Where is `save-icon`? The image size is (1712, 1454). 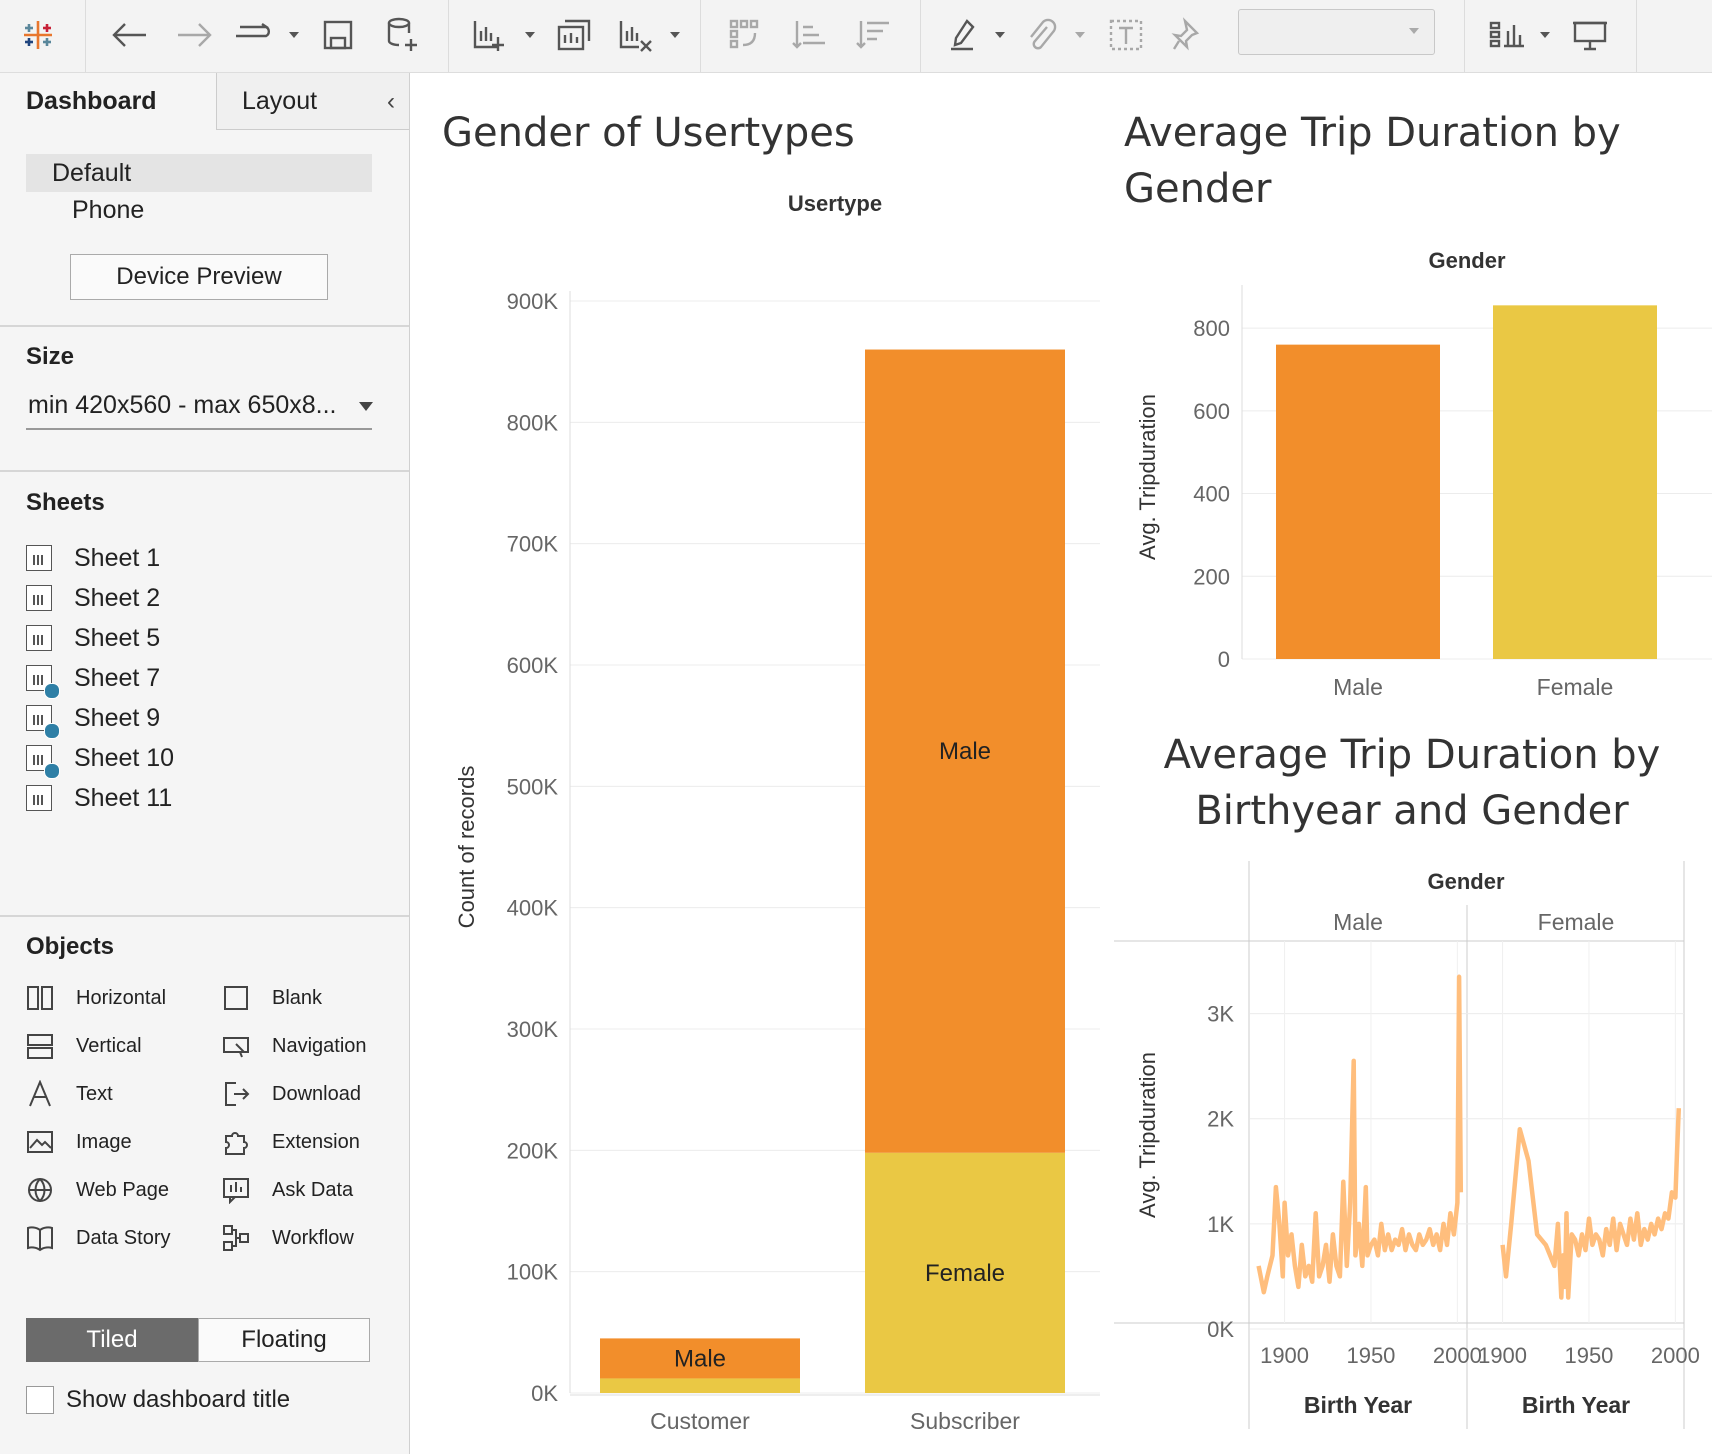 save-icon is located at coordinates (338, 35).